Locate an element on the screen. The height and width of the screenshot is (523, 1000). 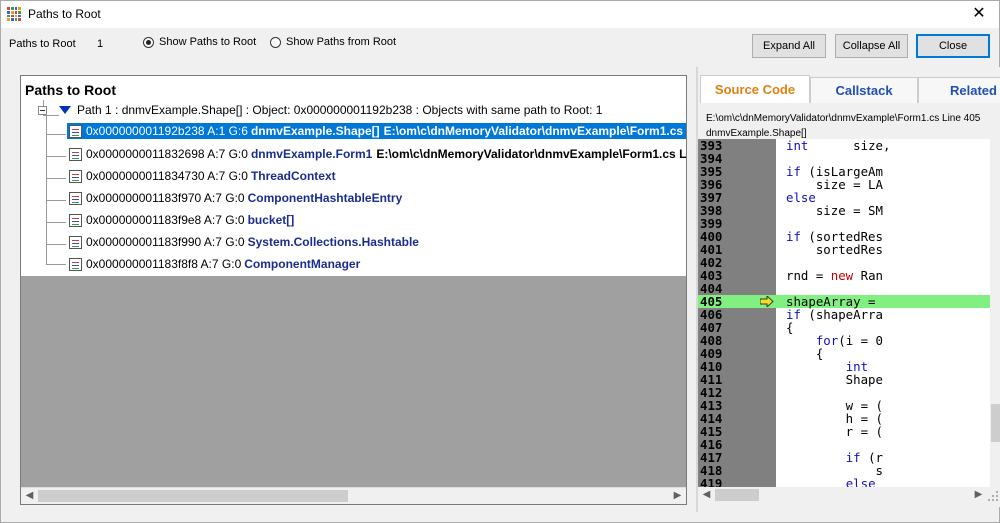
tree-header: Paths to Root is located at coordinates (353, 88).